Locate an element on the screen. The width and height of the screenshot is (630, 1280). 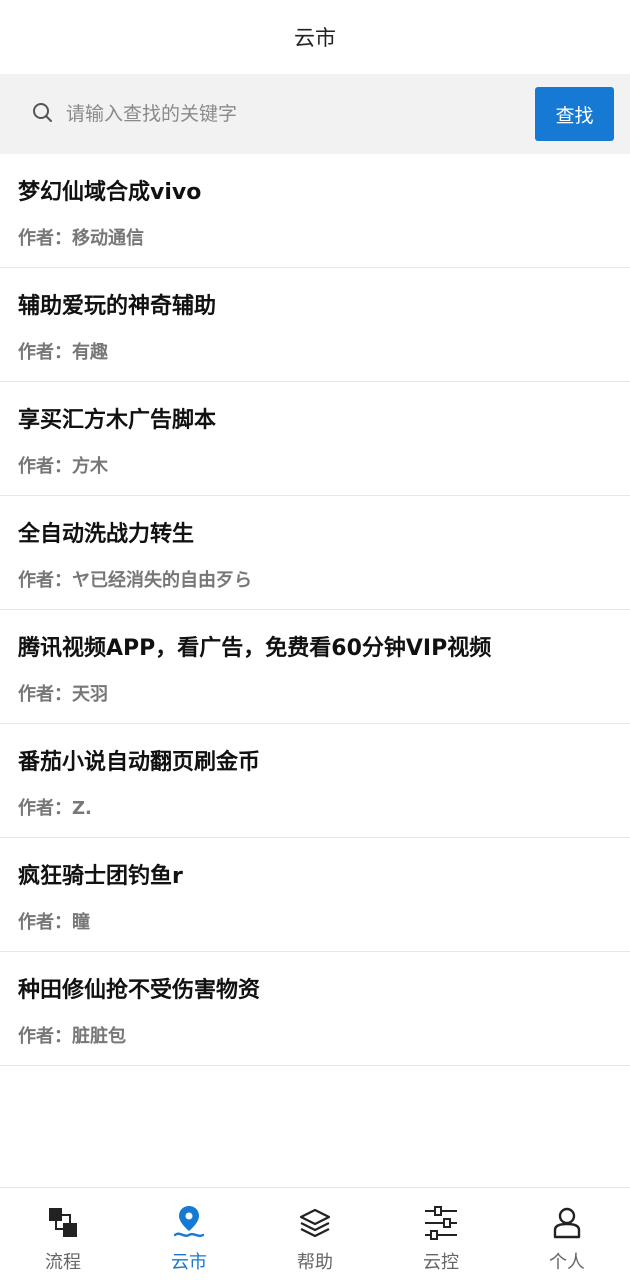
search-button: 查找 is located at coordinates (574, 114).